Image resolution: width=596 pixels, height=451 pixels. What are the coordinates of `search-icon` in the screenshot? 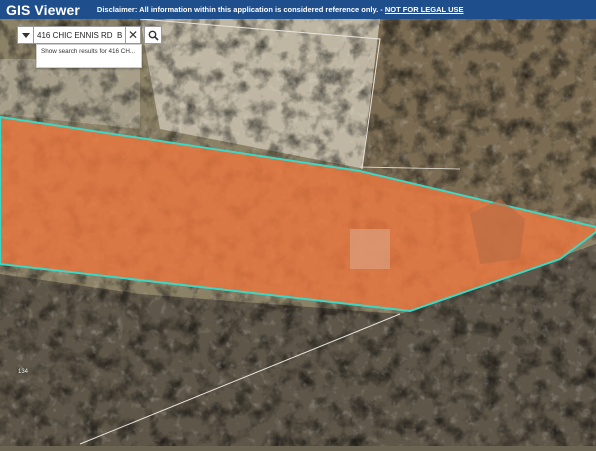 It's located at (153, 35).